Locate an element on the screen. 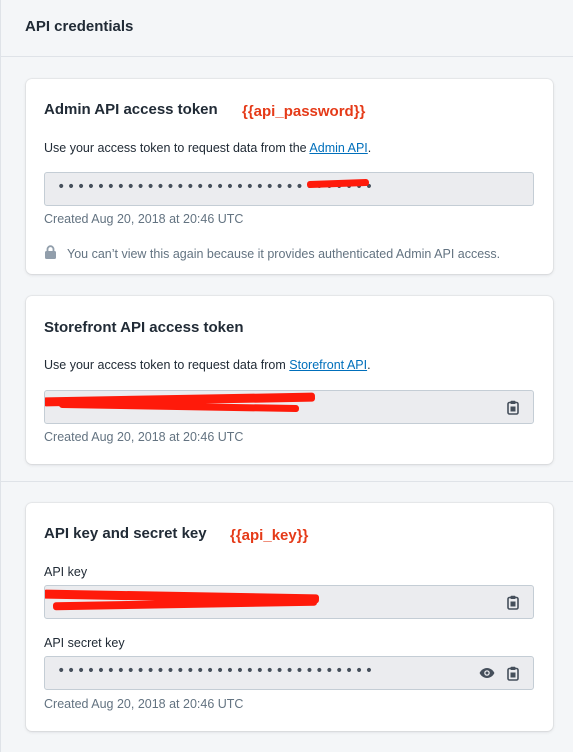 Image resolution: width=573 pixels, height=752 pixels. api-key-annotation: {{api_key}} is located at coordinates (269, 535).